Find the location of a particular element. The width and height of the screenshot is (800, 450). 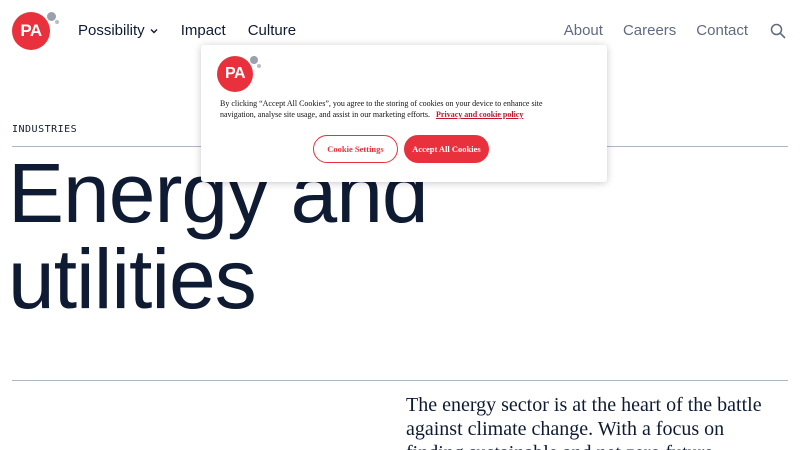

nav-item-label: Possibility is located at coordinates (111, 30).